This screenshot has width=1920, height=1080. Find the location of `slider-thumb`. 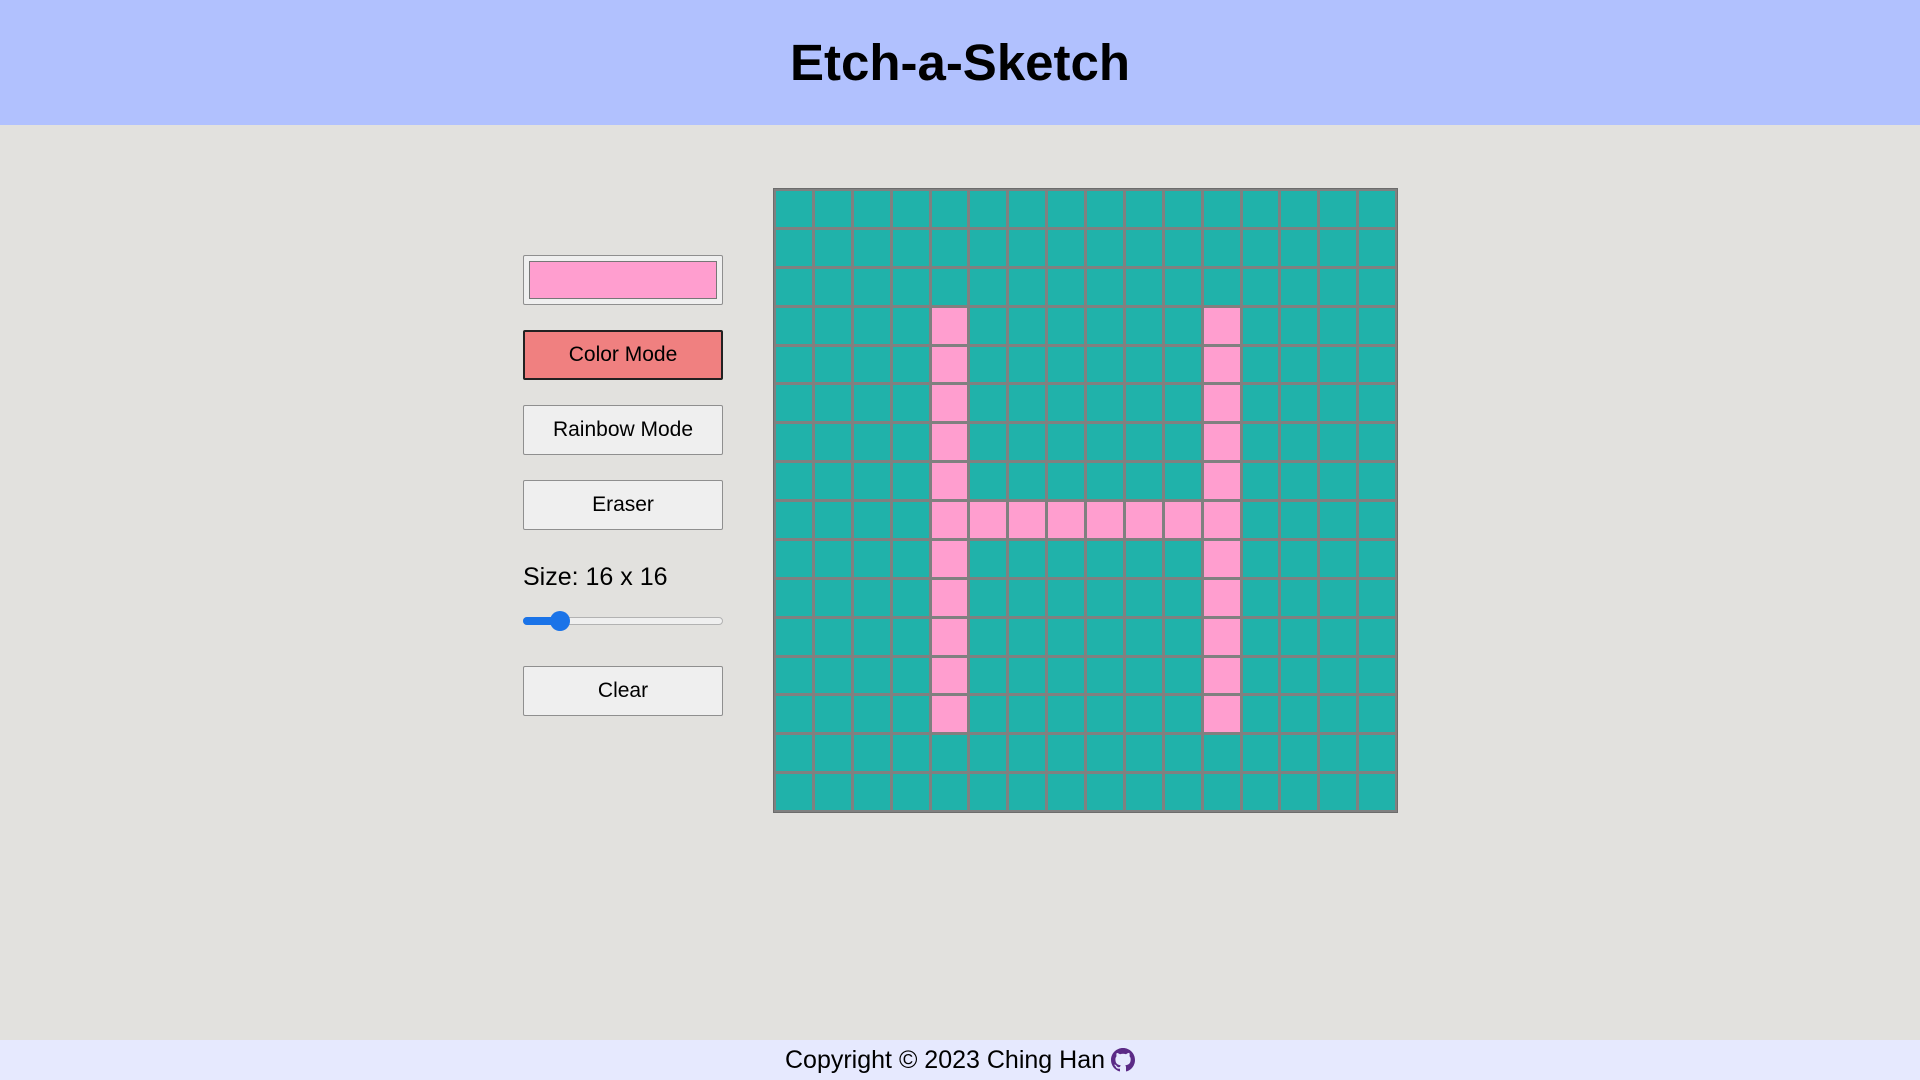

slider-thumb is located at coordinates (560, 621).